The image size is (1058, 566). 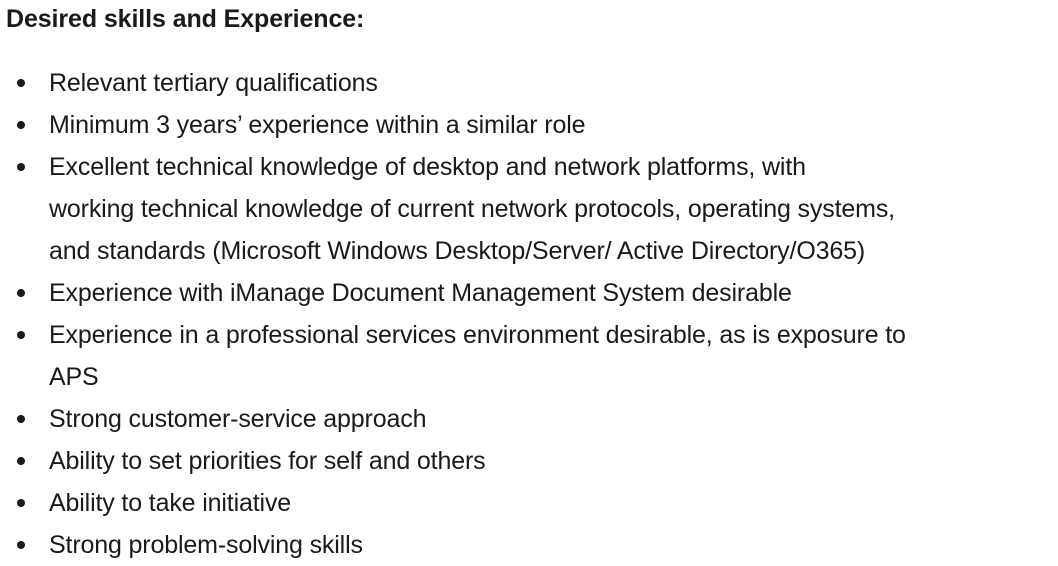 I want to click on section-heading: Desired skills and Experience:, so click(x=185, y=19).